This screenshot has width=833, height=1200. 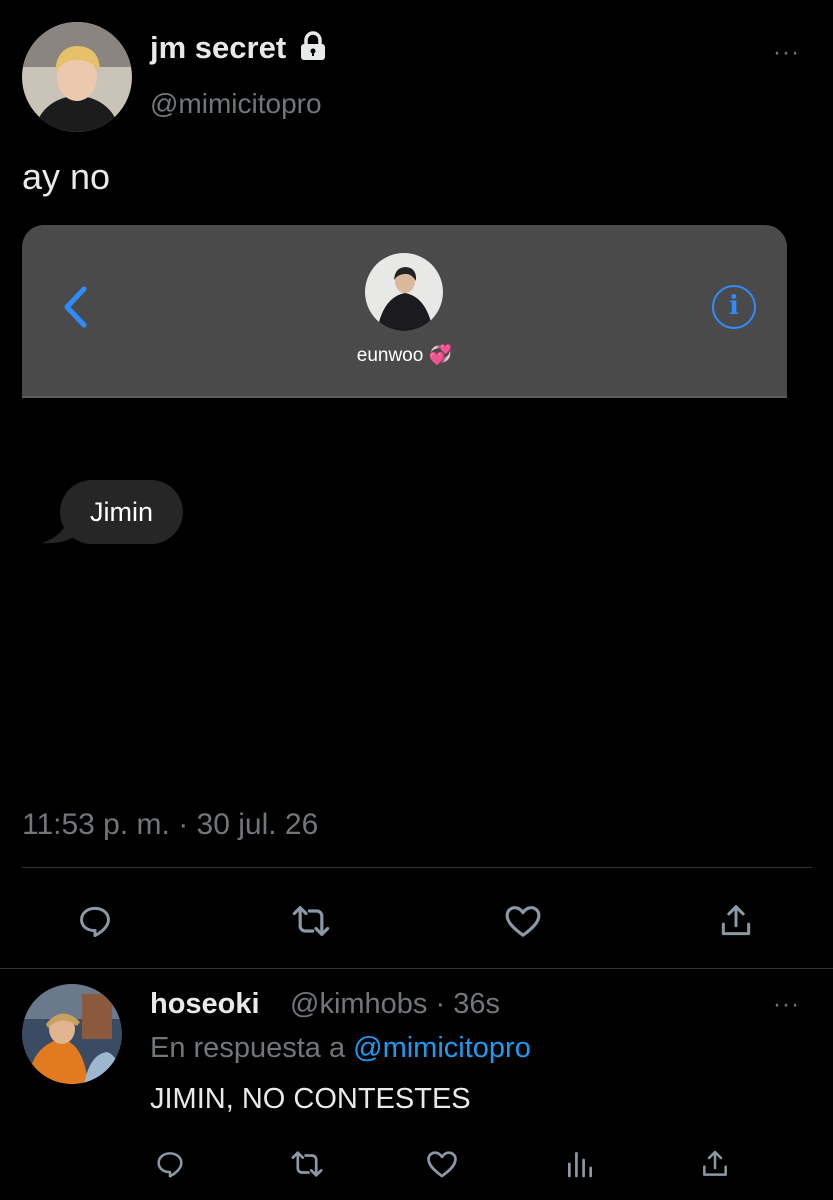 What do you see at coordinates (122, 512) in the screenshot?
I see `message-bubble: Jimin` at bounding box center [122, 512].